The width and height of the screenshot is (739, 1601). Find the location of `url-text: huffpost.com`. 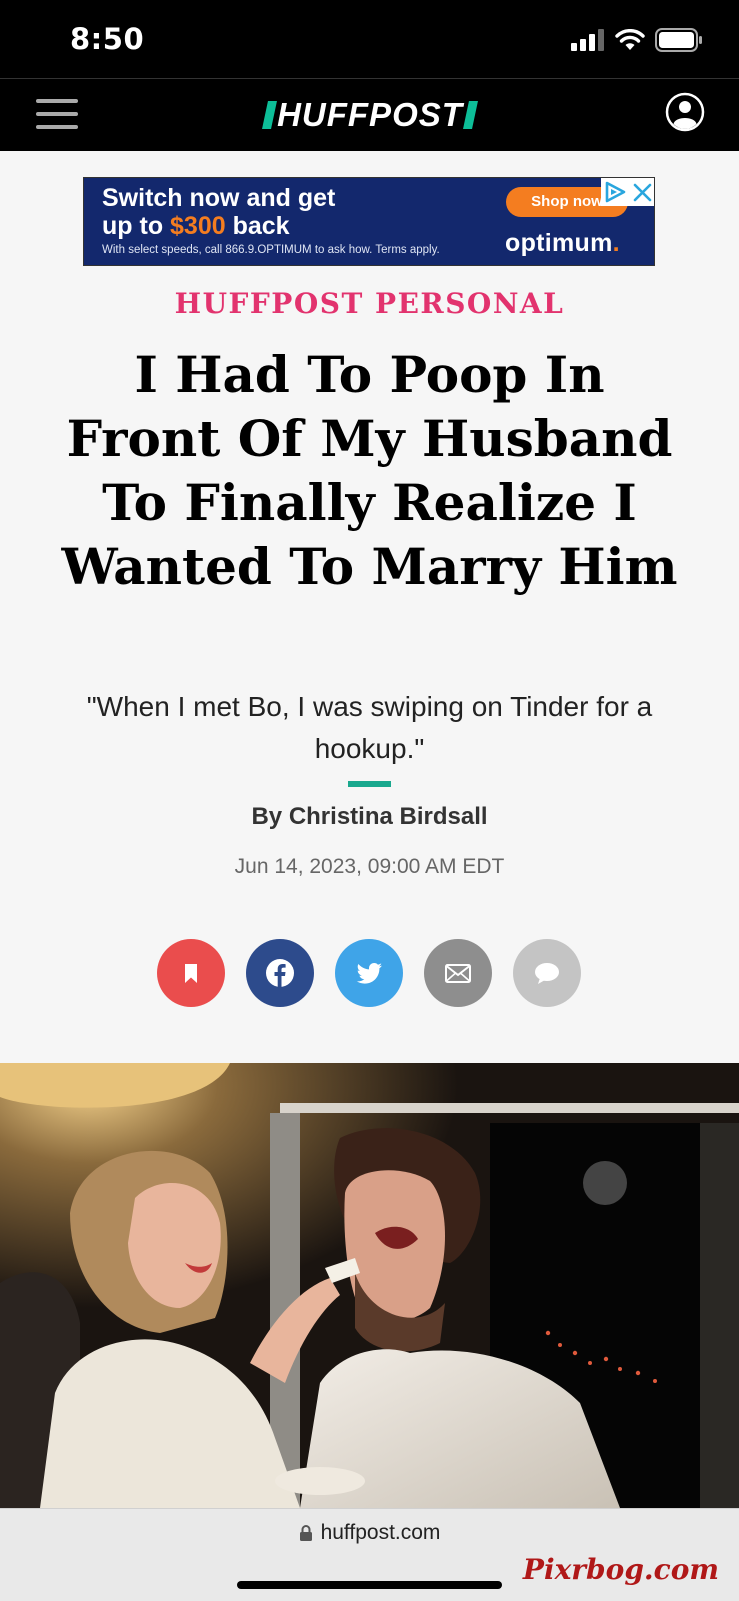

url-text: huffpost.com is located at coordinates (380, 1532).